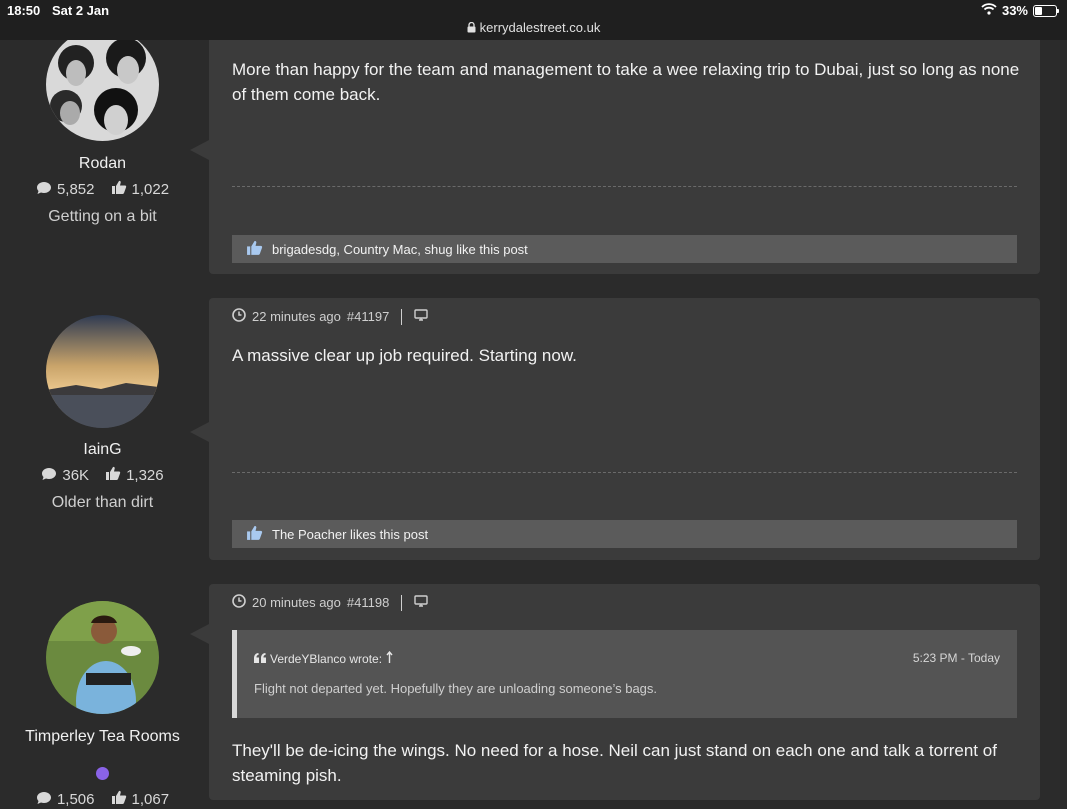 The image size is (1067, 809). Describe the element at coordinates (102, 773) in the screenshot. I see `online-indicator` at that location.